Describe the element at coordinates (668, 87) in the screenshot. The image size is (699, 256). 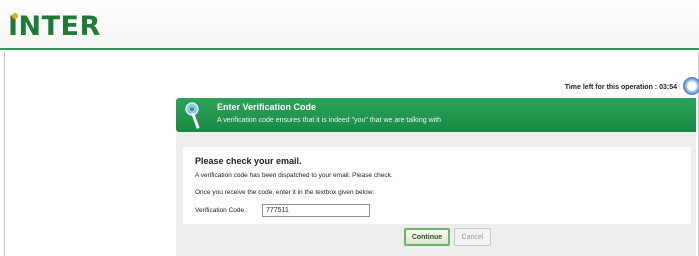
I see `timer-value: 03:54` at that location.